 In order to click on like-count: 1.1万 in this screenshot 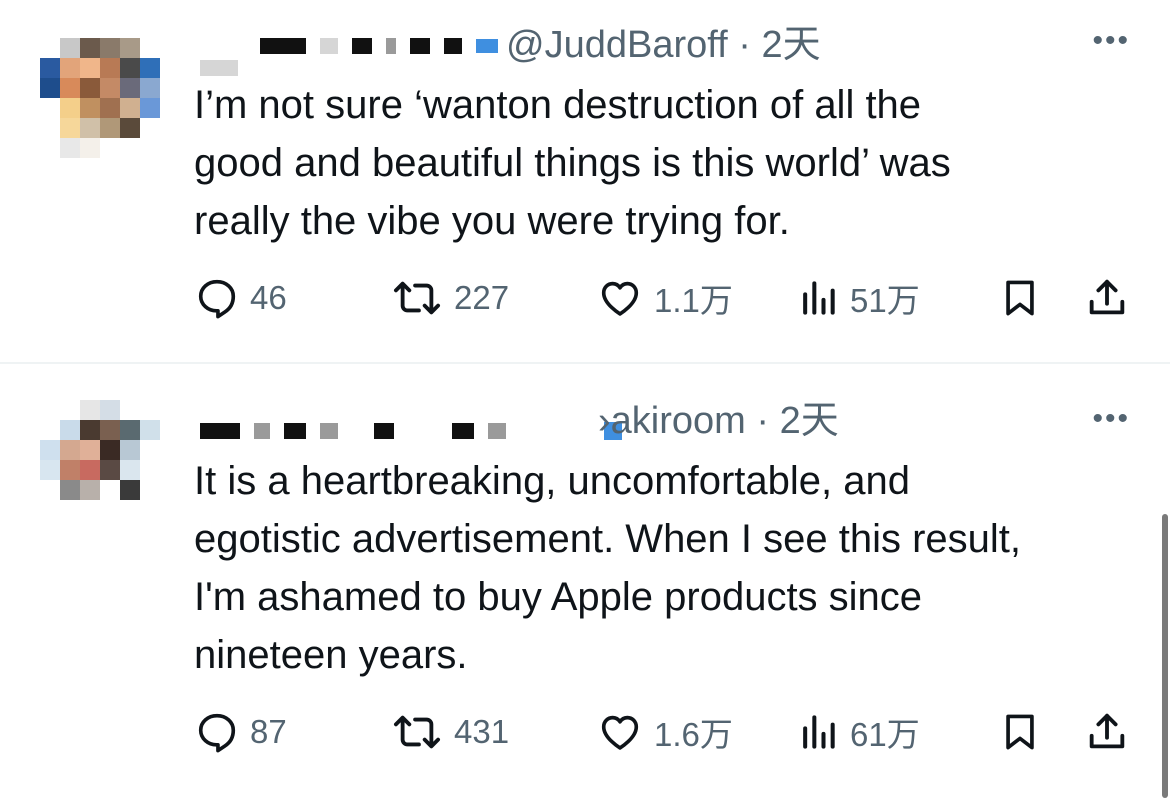, I will do `click(693, 300)`.